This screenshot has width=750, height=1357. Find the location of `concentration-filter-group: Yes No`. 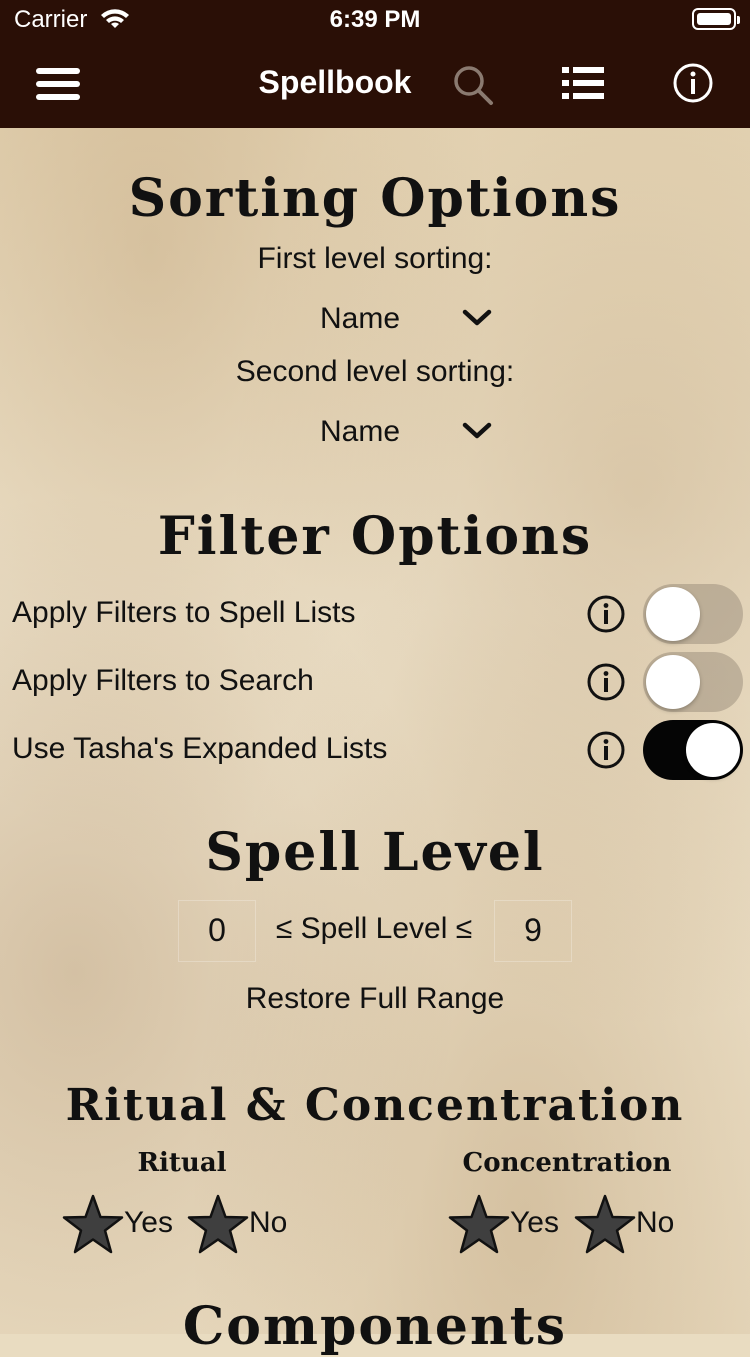

concentration-filter-group: Yes No is located at coordinates (568, 1225).